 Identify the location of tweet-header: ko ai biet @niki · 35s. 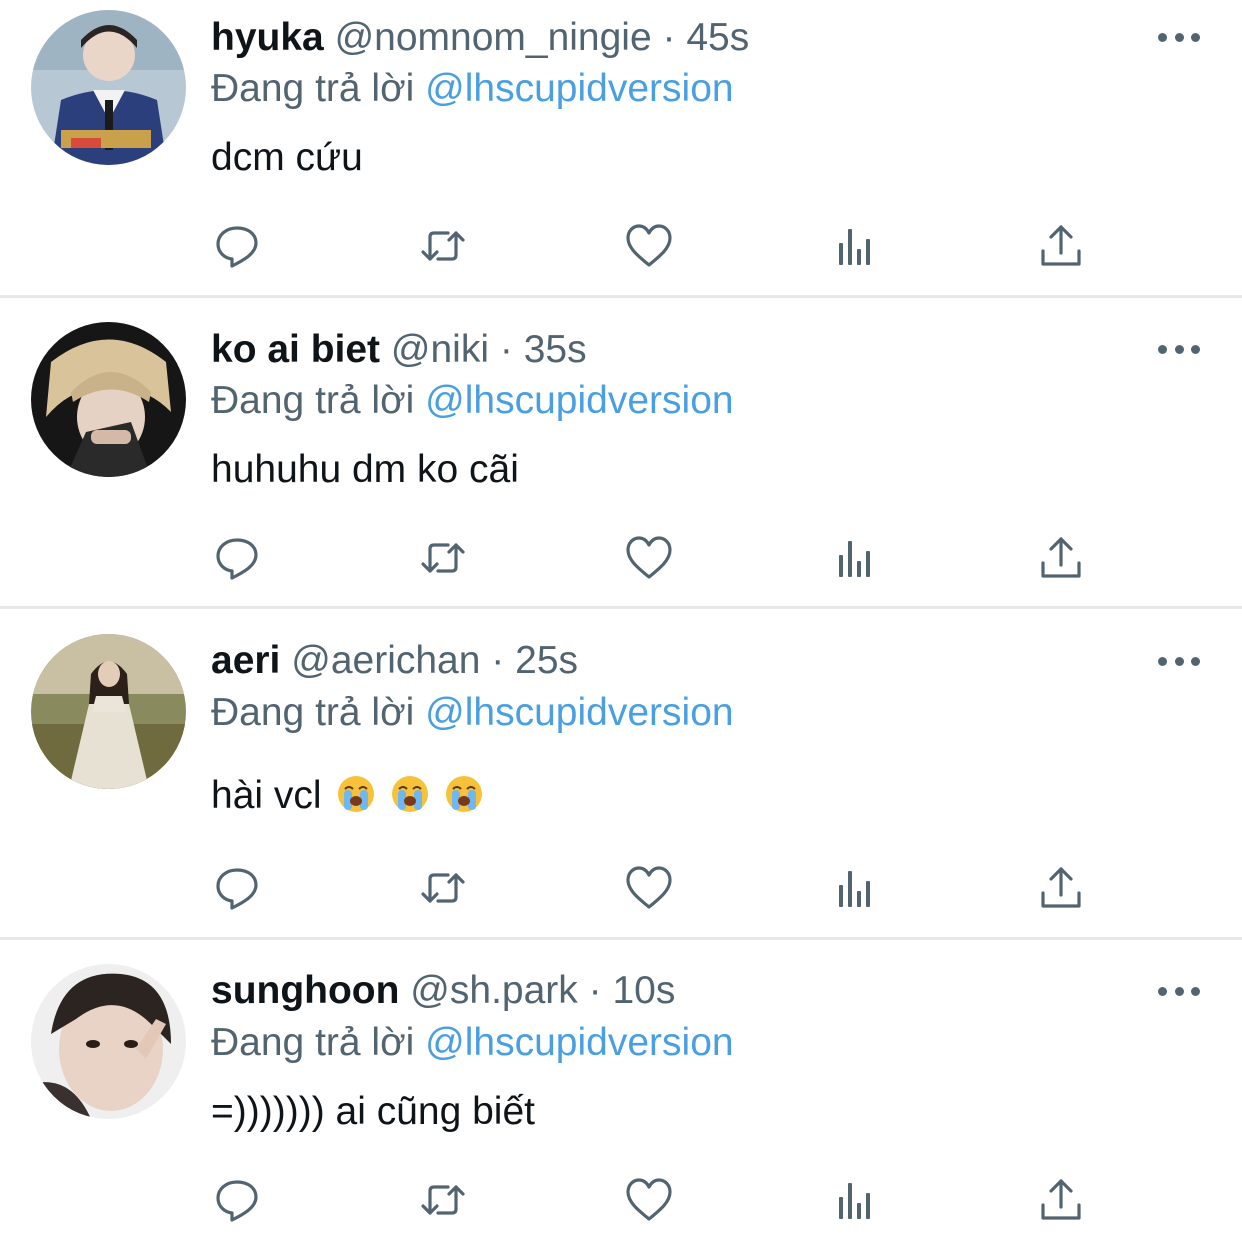
(399, 350).